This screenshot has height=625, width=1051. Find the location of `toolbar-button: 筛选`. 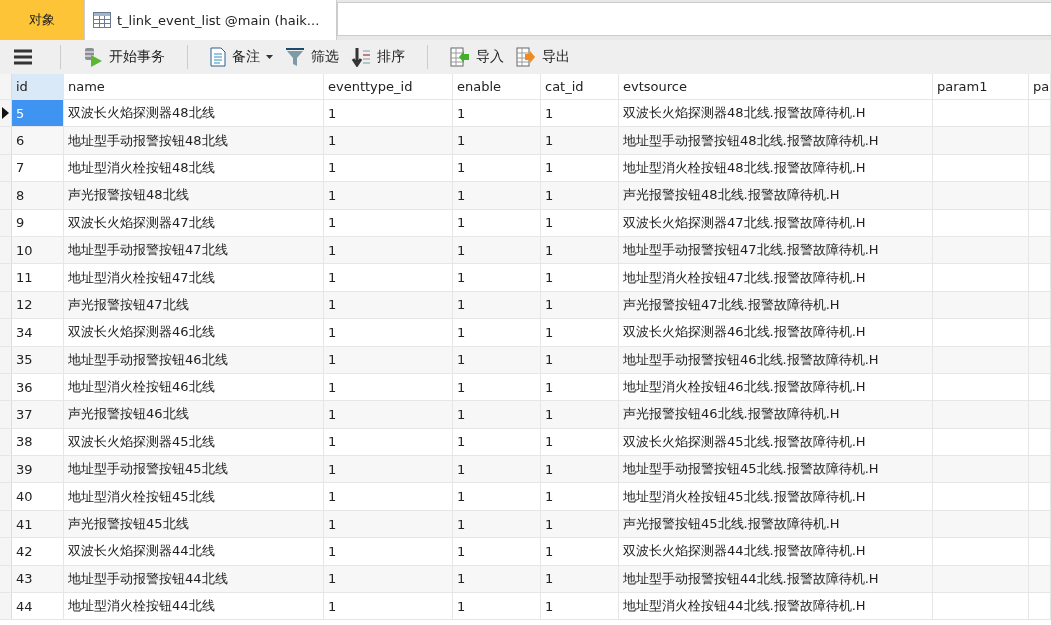

toolbar-button: 筛选 is located at coordinates (312, 57).